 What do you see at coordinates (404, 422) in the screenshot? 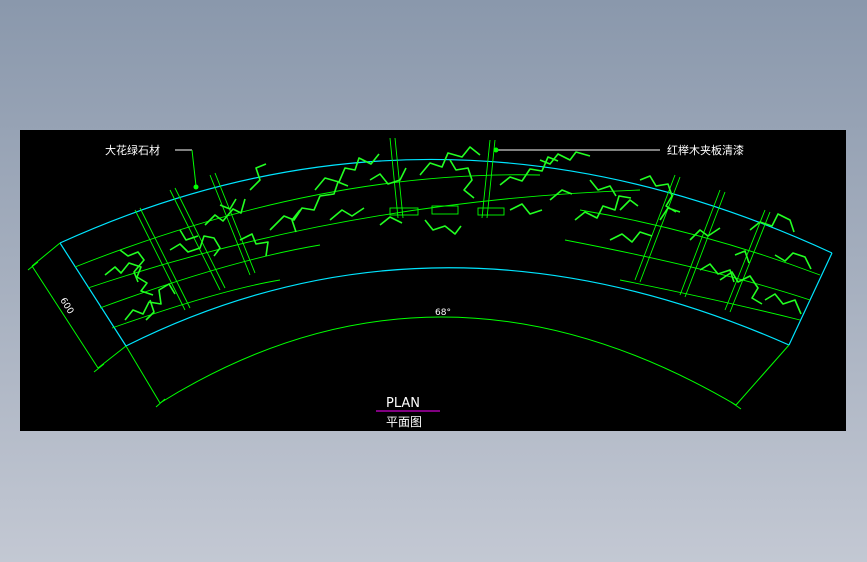
I see `plan-title-cn: 平面图` at bounding box center [404, 422].